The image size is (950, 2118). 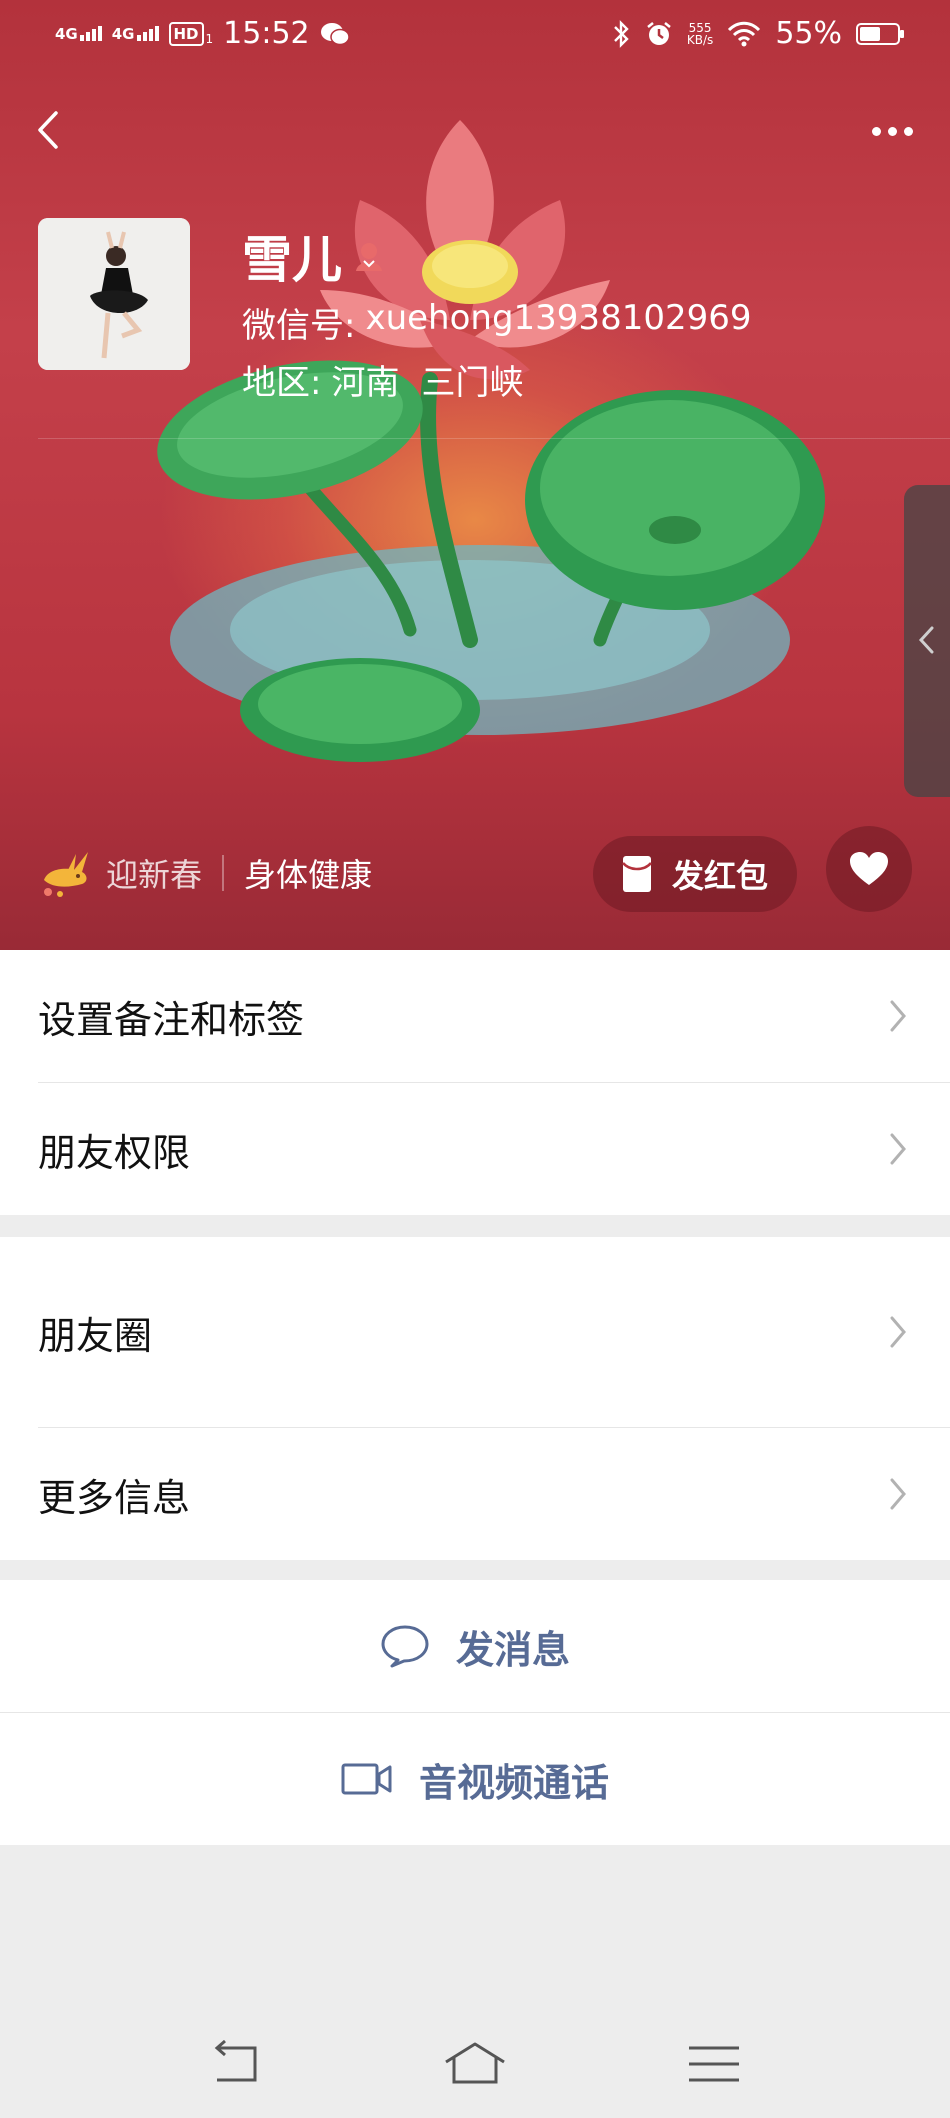 I want to click on side-handle, so click(x=927, y=641).